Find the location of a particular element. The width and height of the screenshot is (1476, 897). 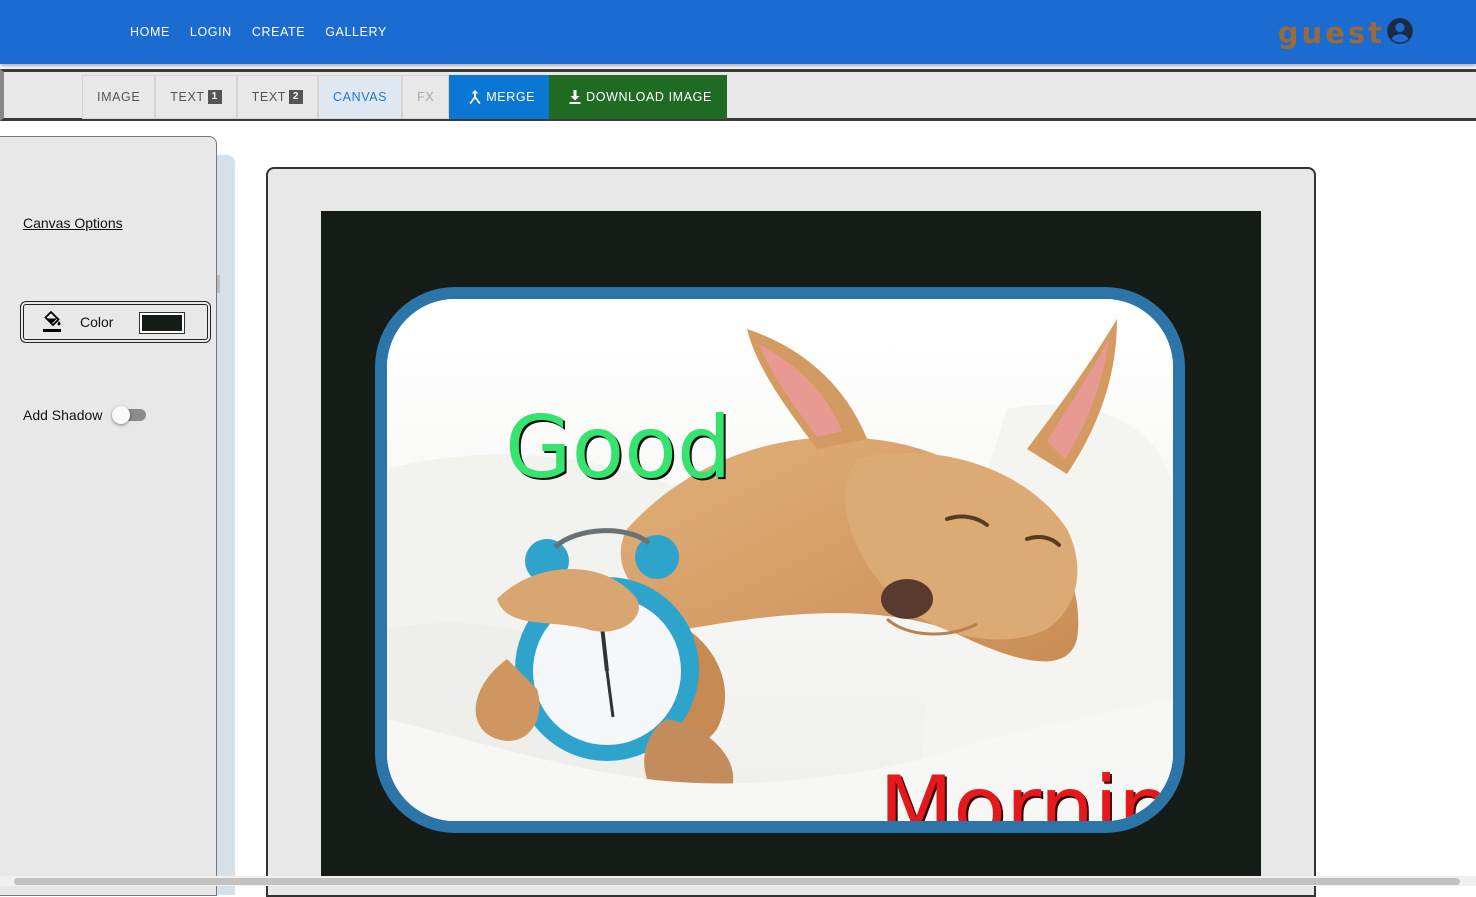

color-label: Color is located at coordinates (97, 322).